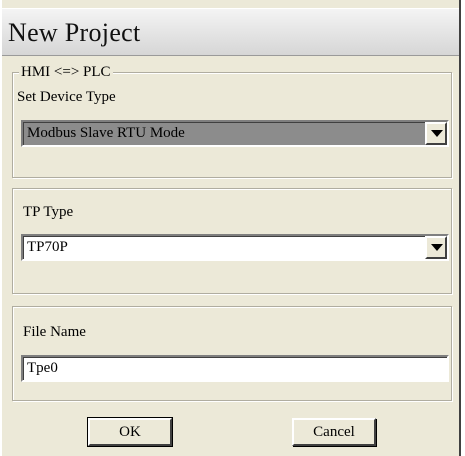  I want to click on device-type-value: Modbus Slave RTU Mode, so click(106, 133).